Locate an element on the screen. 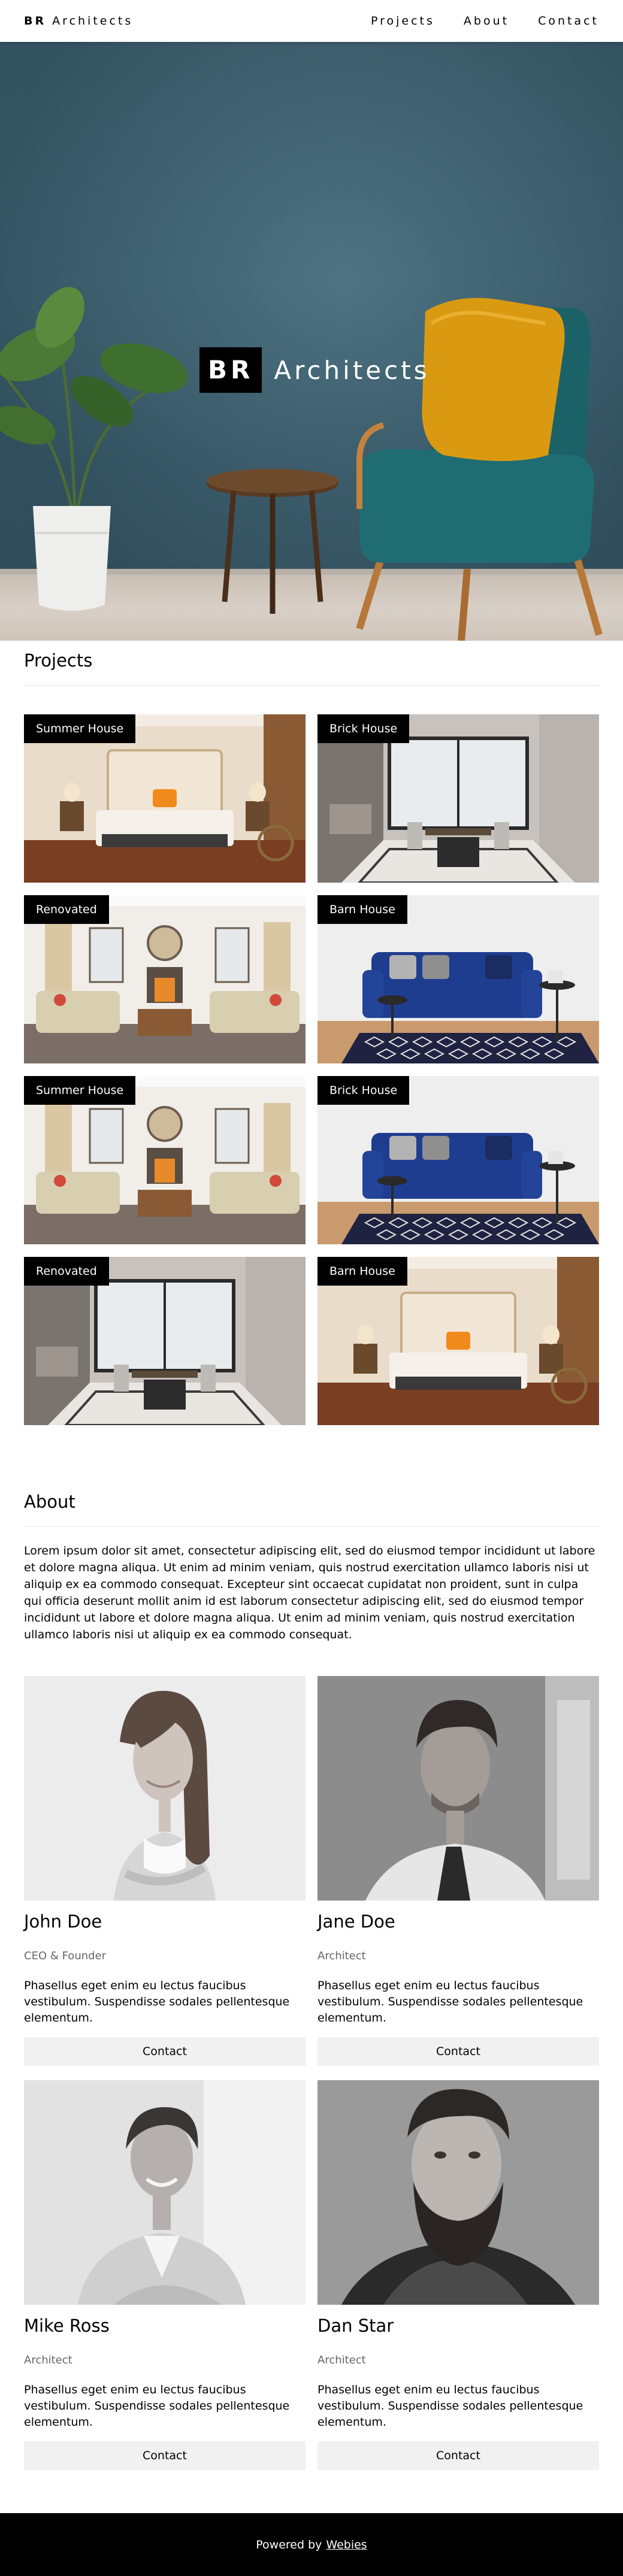 The width and height of the screenshot is (623, 2576). hero-title: BR Architects is located at coordinates (314, 370).